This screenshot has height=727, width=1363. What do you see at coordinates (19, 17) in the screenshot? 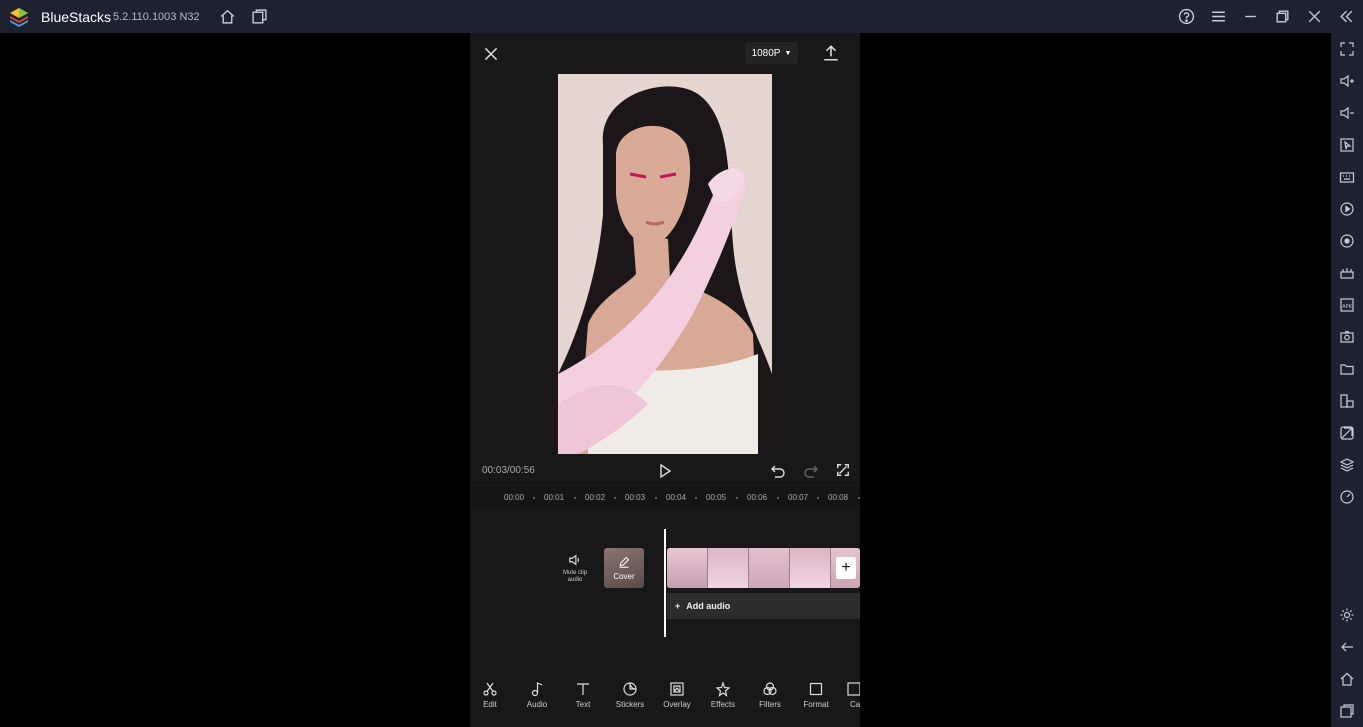
I see `bluestacks-logo-icon` at bounding box center [19, 17].